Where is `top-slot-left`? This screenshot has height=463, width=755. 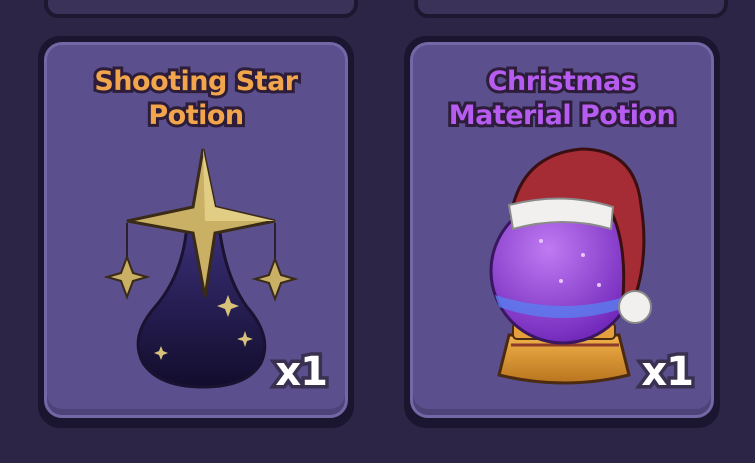
top-slot-left is located at coordinates (201, 9).